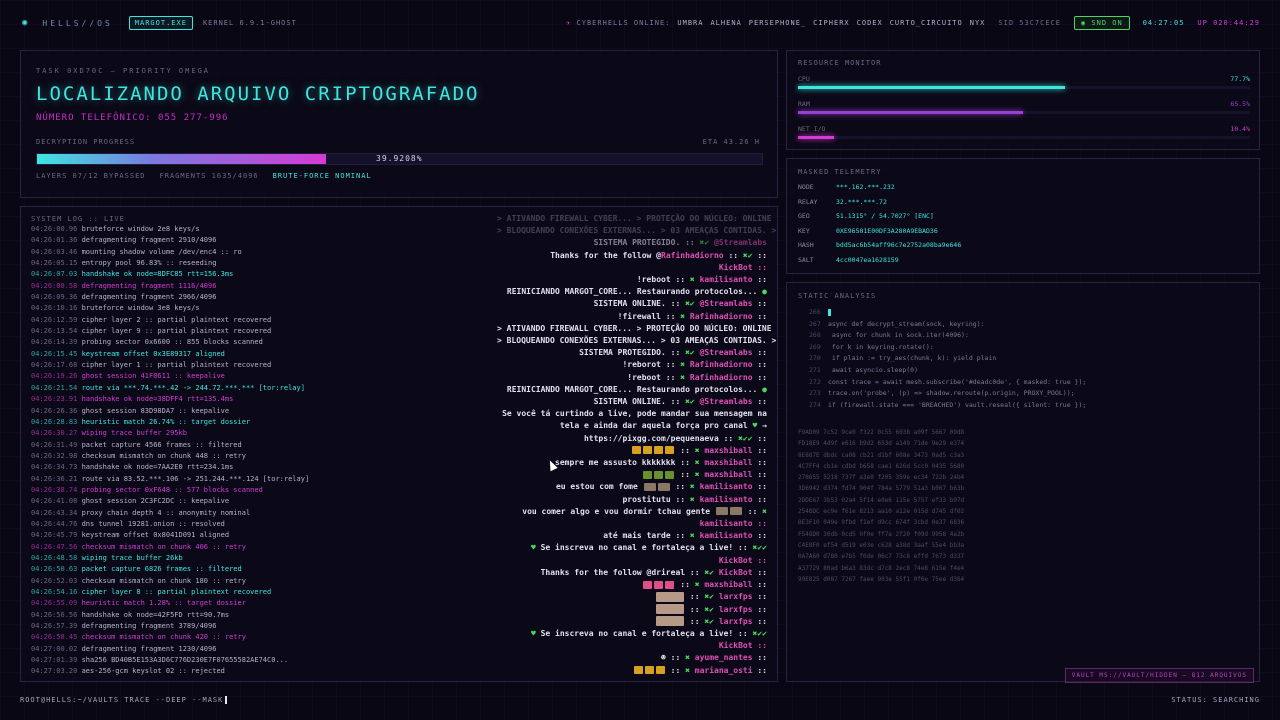 This screenshot has width=1280, height=720. Describe the element at coordinates (56, 240) in the screenshot. I see `log-timestamp: 04:26:01.36` at that location.